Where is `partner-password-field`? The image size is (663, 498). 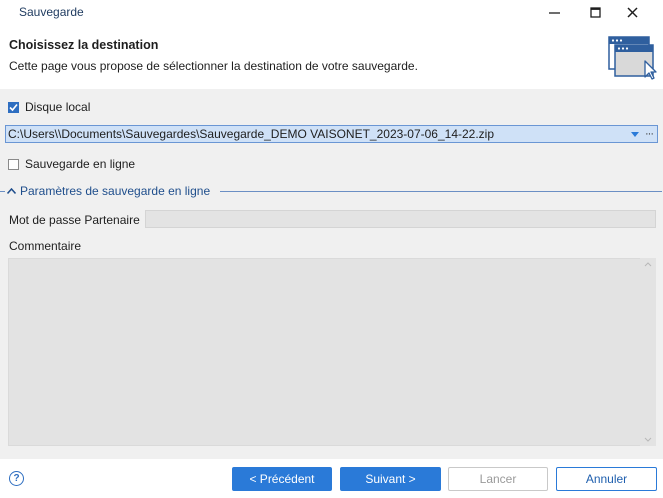 partner-password-field is located at coordinates (400, 219).